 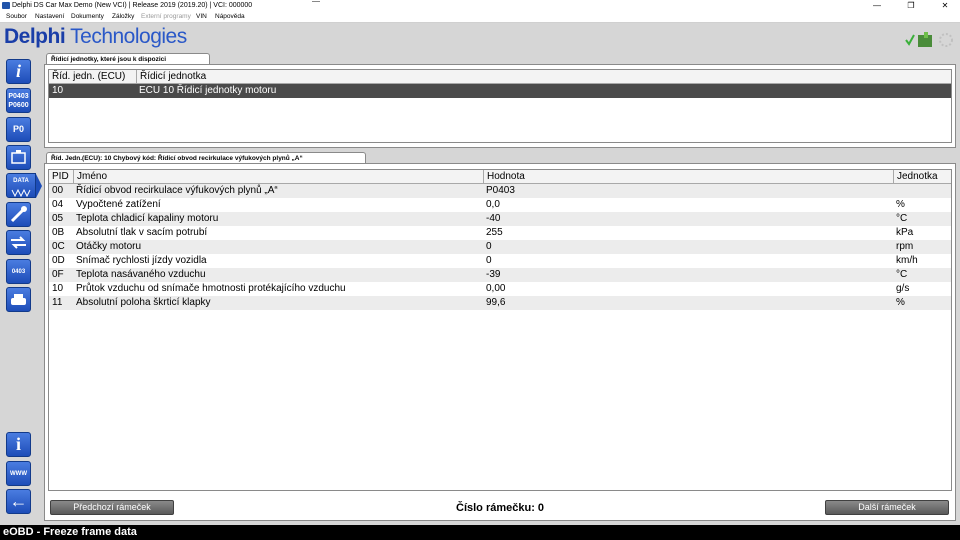 What do you see at coordinates (496, 302) in the screenshot?
I see `value-cell: 99,6` at bounding box center [496, 302].